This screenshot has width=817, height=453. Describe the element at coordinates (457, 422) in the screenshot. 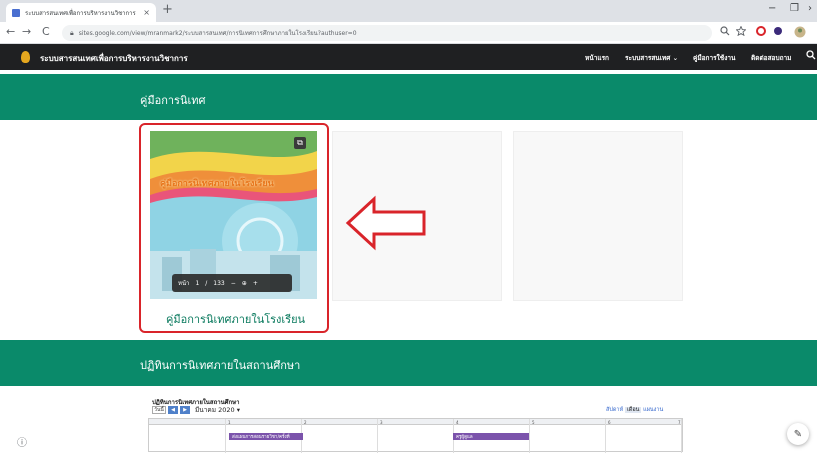

I see `calendar-day-number: 4` at that location.